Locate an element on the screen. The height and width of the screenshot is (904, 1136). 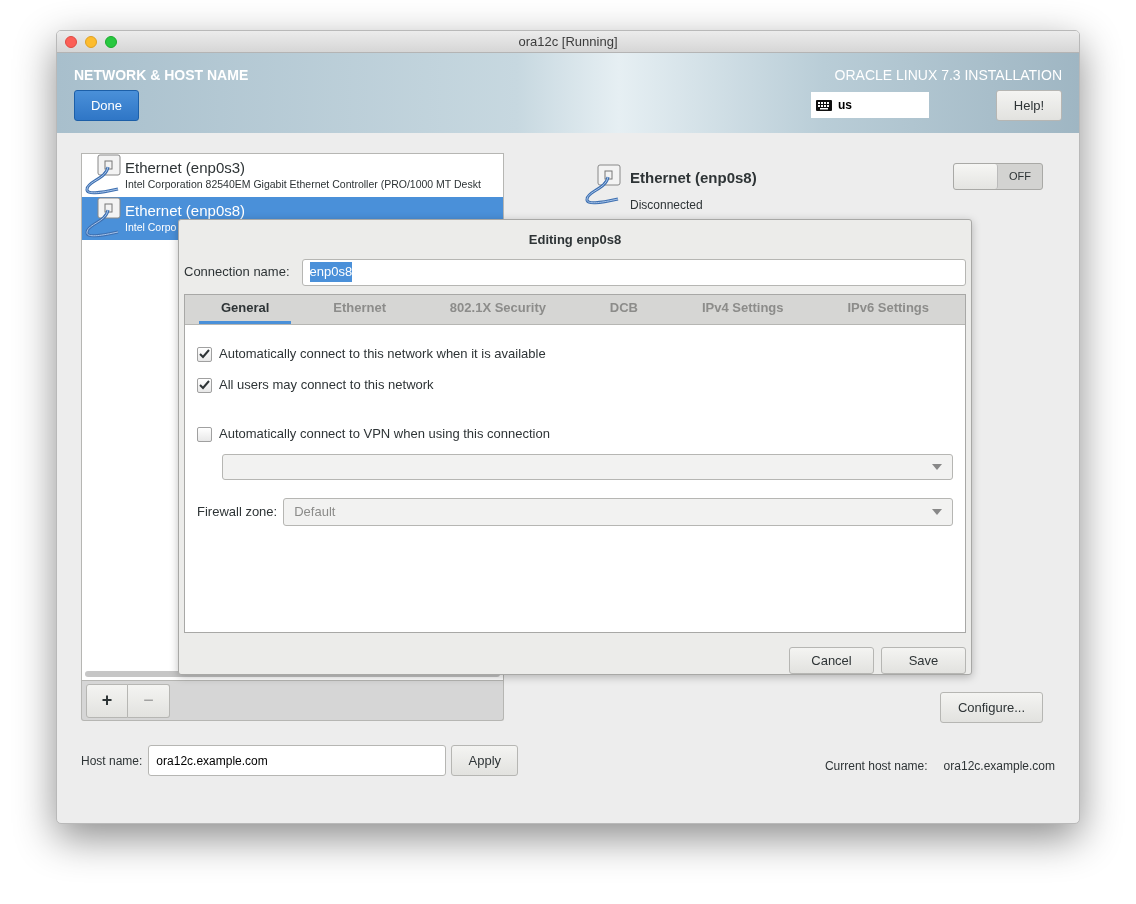
power-toggle: OFF is located at coordinates (998, 176).